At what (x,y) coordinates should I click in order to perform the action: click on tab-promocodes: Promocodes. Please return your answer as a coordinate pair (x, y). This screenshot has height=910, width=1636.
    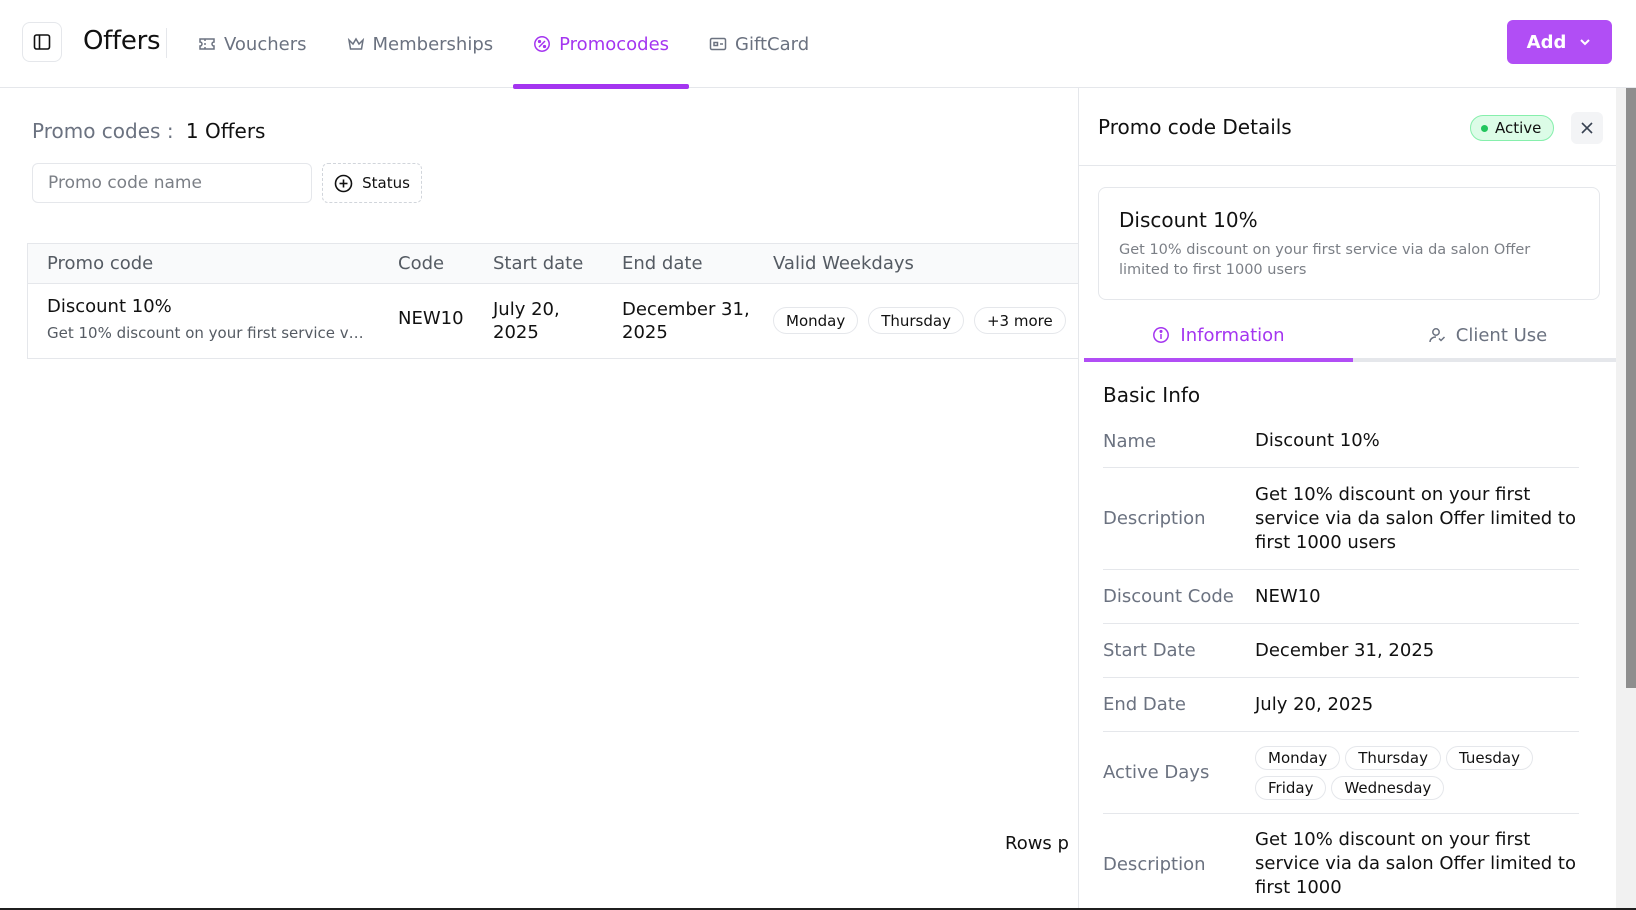
    Looking at the image, I should click on (601, 44).